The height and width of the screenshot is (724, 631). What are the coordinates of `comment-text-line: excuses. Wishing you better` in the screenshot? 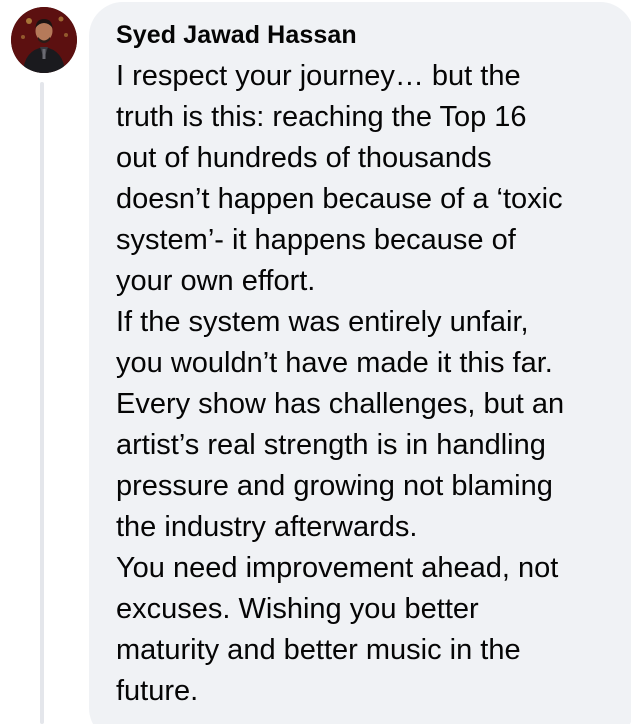 It's located at (297, 609).